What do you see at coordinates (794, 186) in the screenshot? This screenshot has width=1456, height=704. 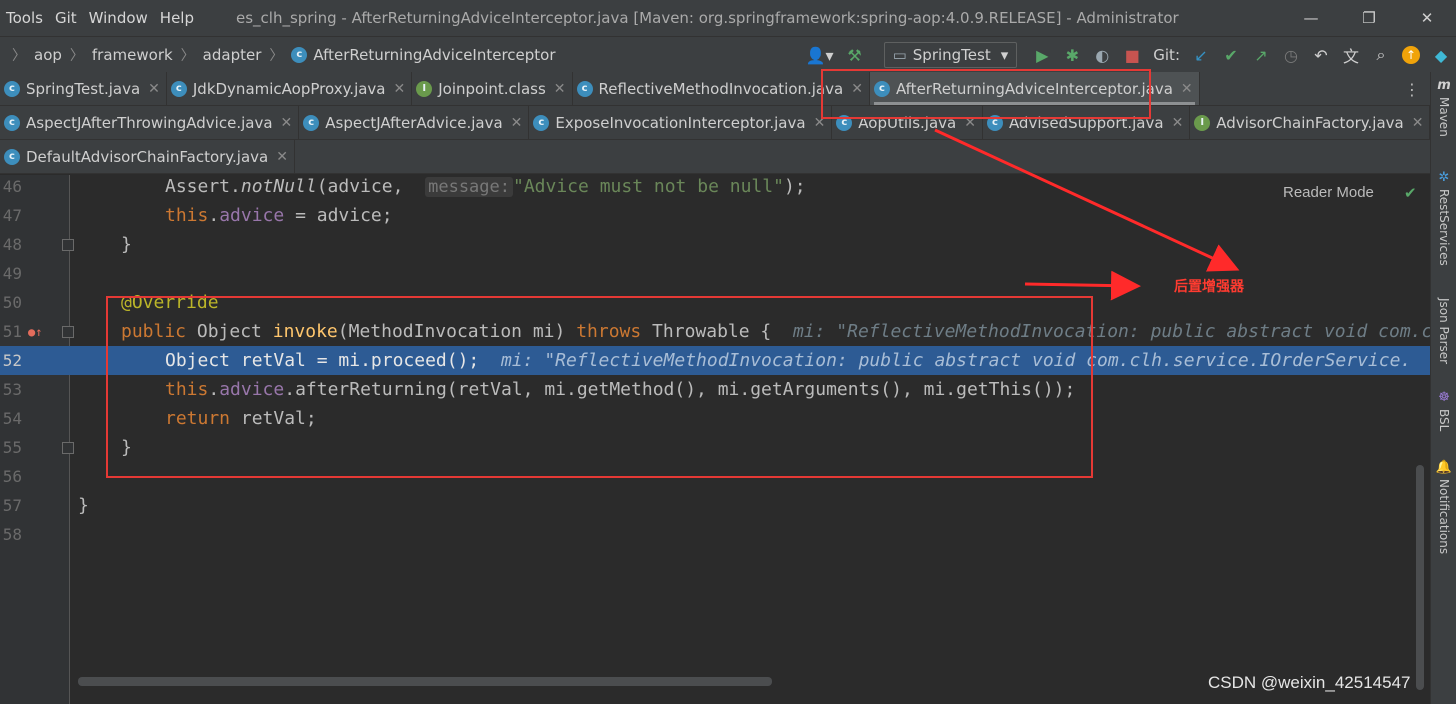 I see `code-token: );` at bounding box center [794, 186].